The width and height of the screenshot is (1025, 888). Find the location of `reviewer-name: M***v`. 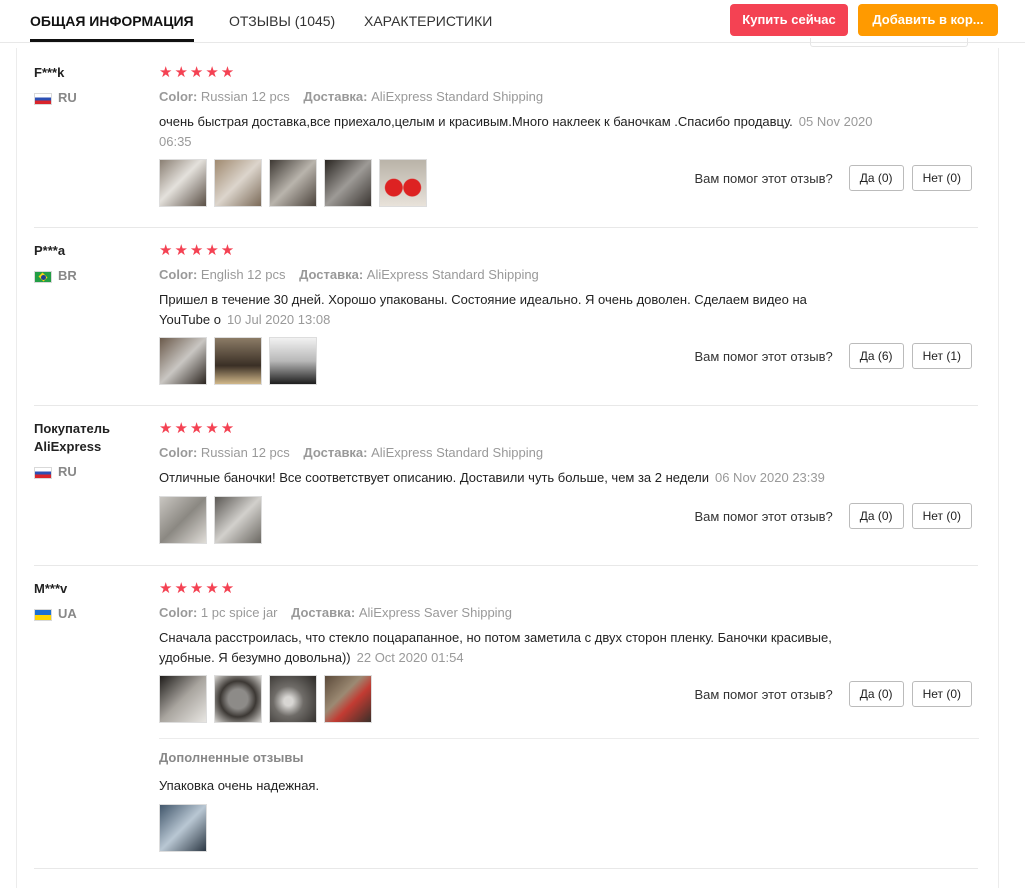

reviewer-name: M***v is located at coordinates (51, 588).